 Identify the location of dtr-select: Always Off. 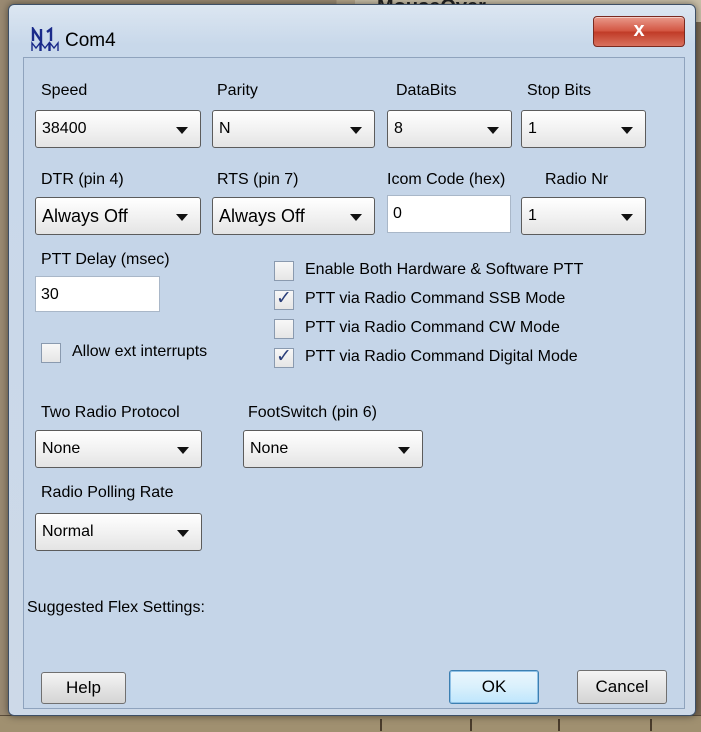
(118, 216).